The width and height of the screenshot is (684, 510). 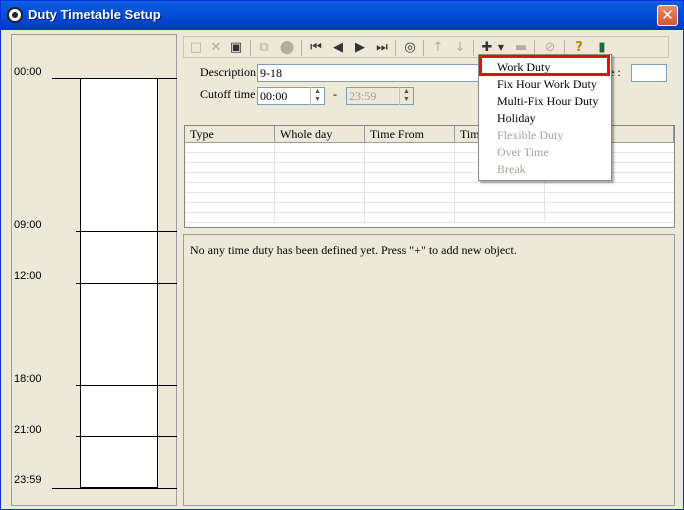 I want to click on column-header-type: Type, so click(x=230, y=134).